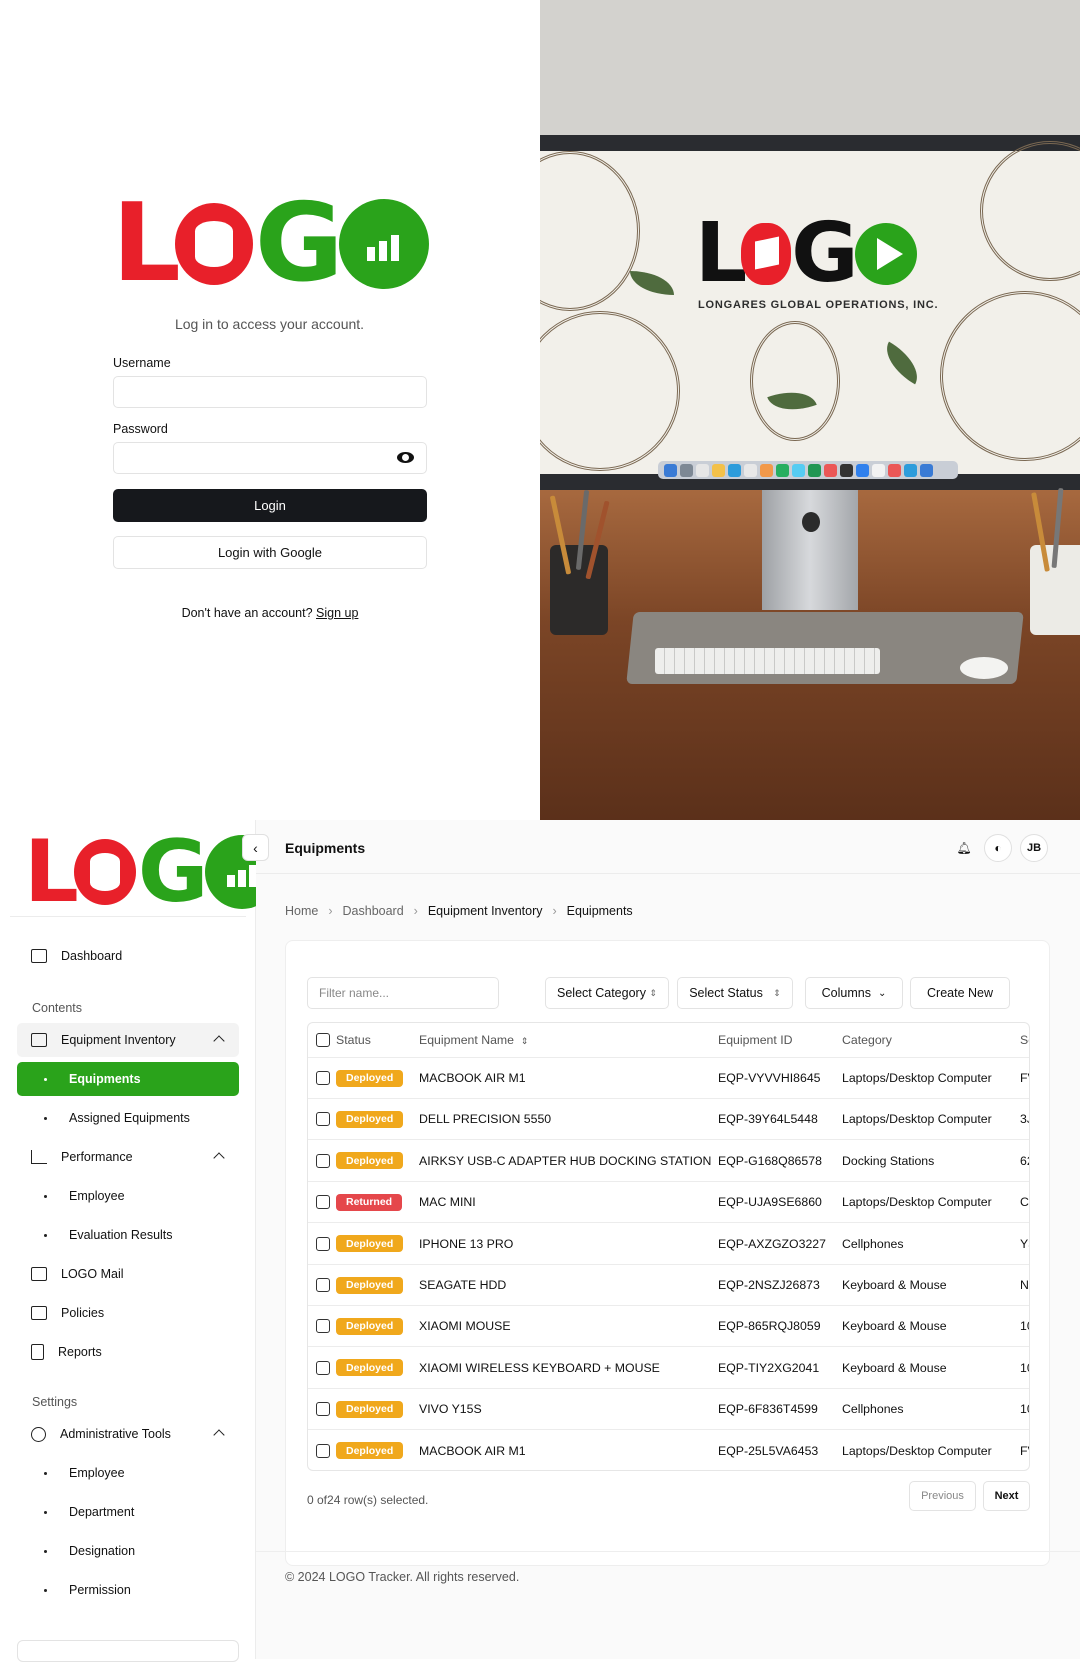 Image resolution: width=1080 pixels, height=1662 pixels. Describe the element at coordinates (301, 911) in the screenshot. I see `breadcrumb-home: Home` at that location.